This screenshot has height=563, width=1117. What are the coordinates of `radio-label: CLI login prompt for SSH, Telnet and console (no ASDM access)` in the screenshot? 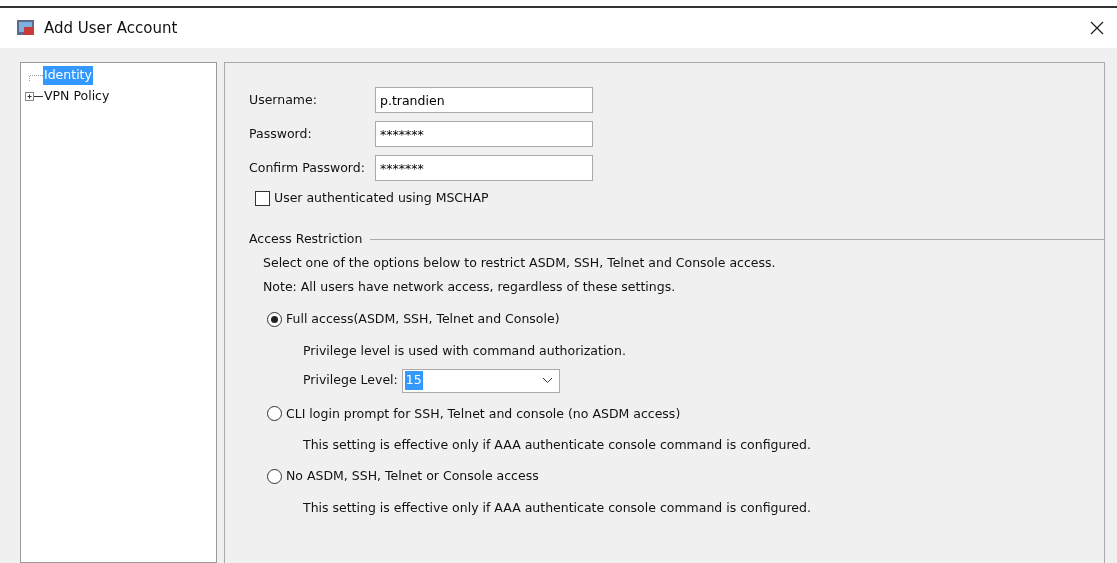 It's located at (483, 413).